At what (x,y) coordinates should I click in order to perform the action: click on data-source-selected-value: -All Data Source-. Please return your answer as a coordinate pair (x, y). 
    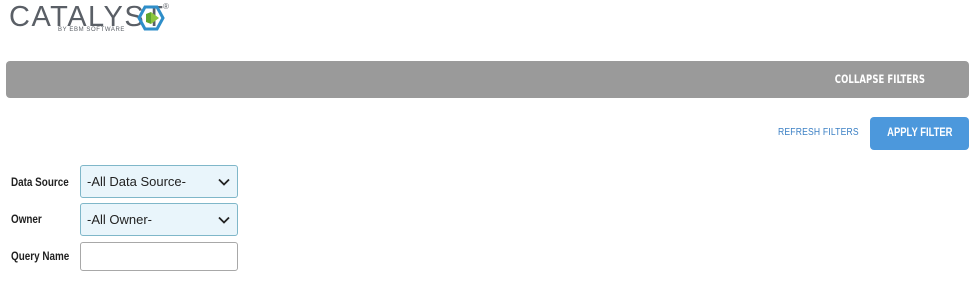
    Looking at the image, I should click on (136, 181).